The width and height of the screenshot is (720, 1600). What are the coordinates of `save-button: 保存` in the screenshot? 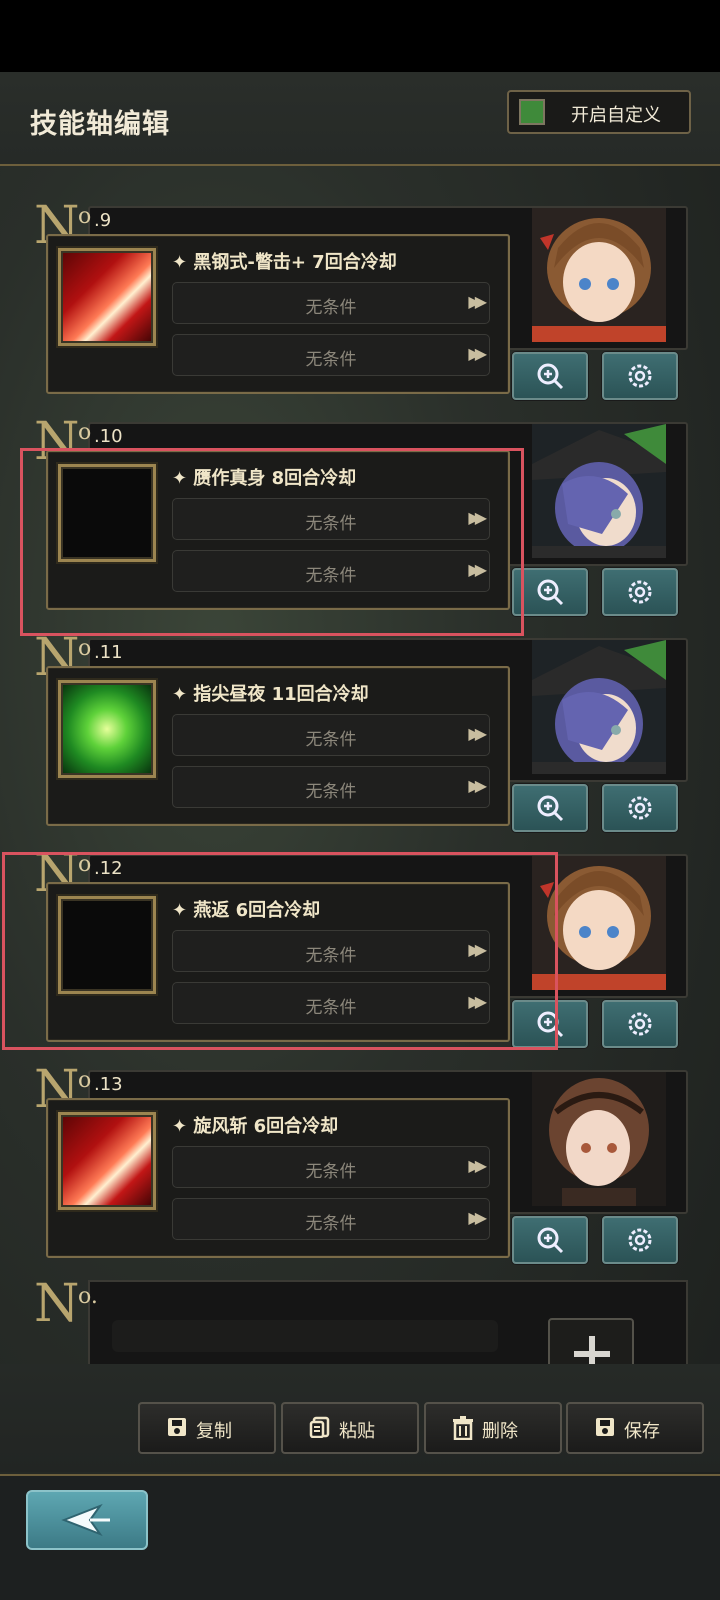 It's located at (635, 1428).